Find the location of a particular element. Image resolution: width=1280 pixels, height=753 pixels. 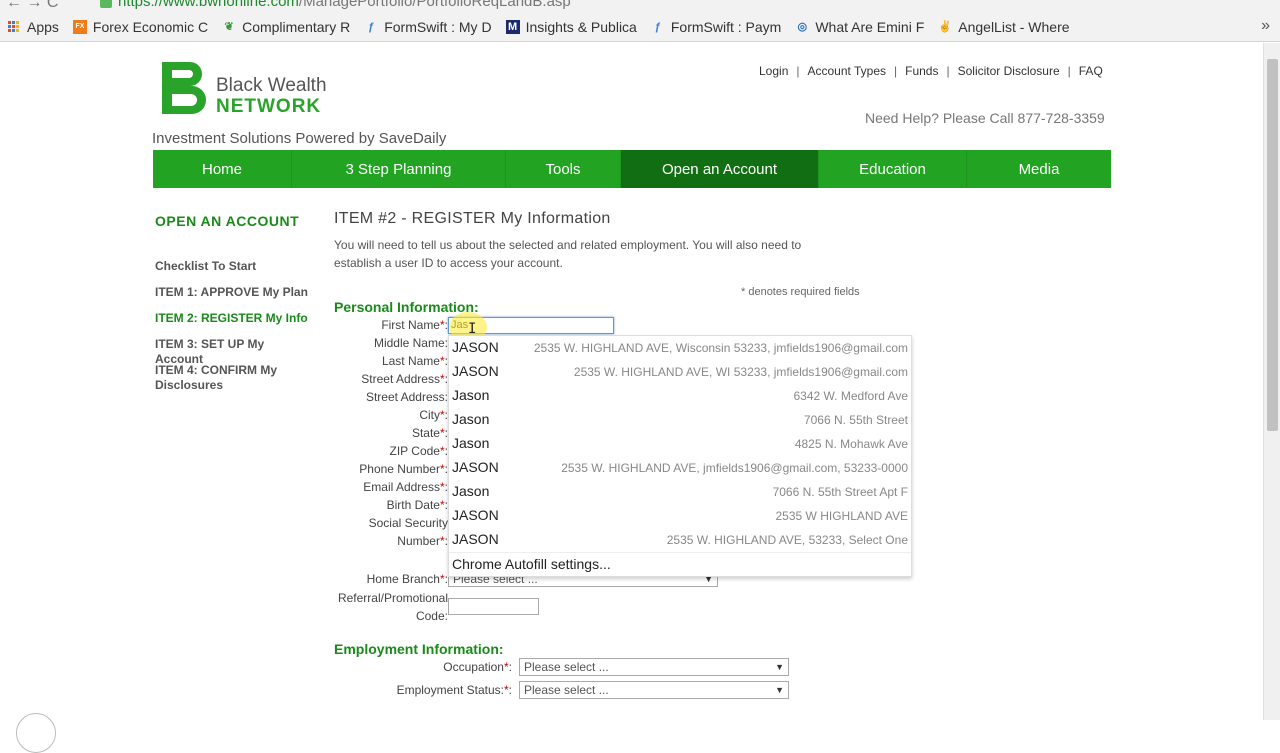

referral-code-input is located at coordinates (493, 606).